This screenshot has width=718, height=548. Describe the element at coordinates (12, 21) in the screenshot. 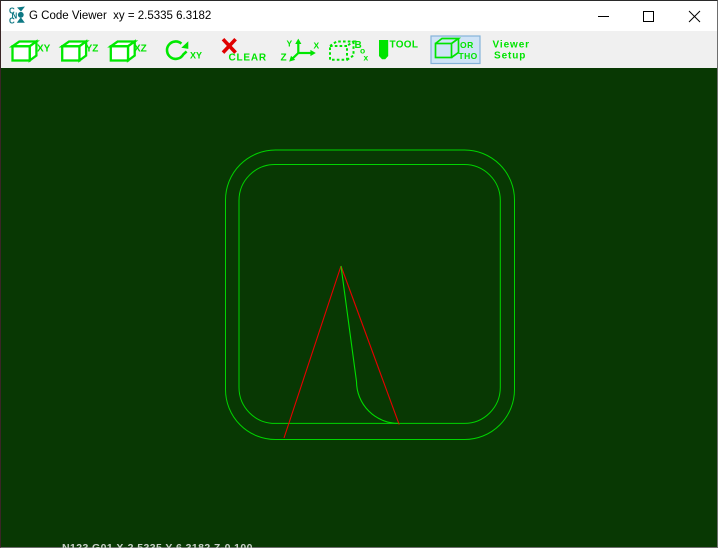

I see `svg-text: C` at that location.